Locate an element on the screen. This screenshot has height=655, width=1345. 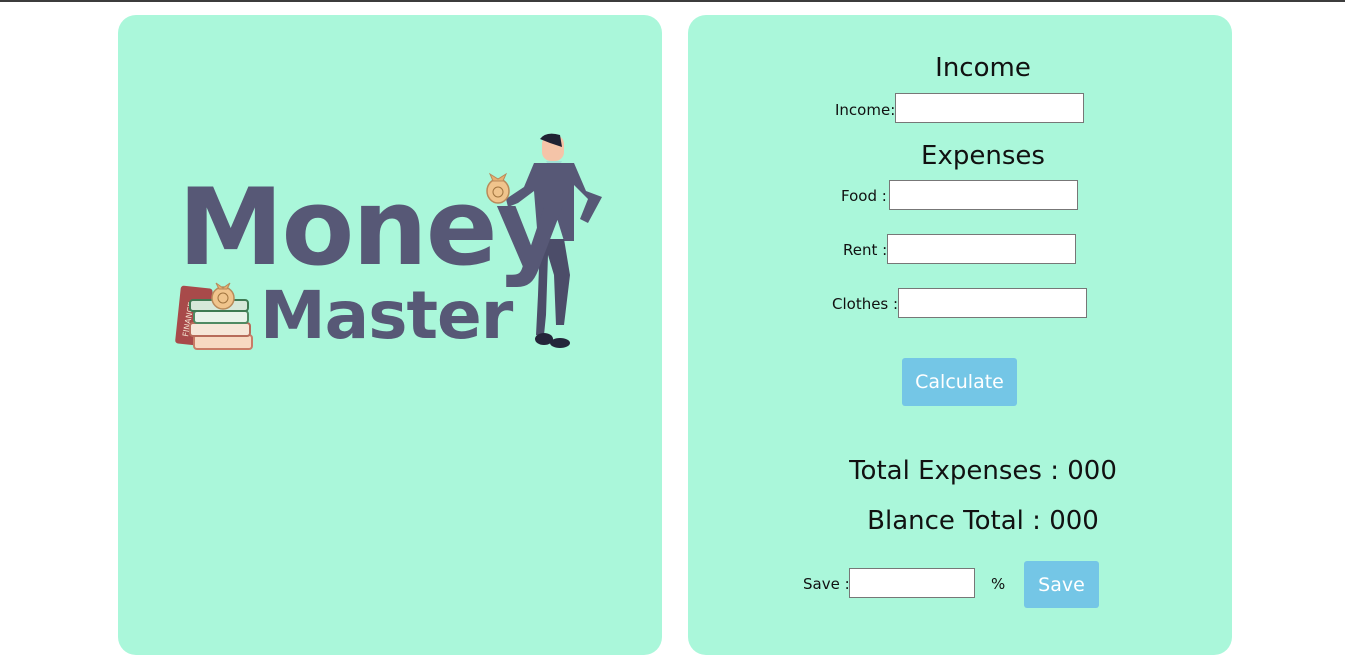
food-input is located at coordinates (983, 195).